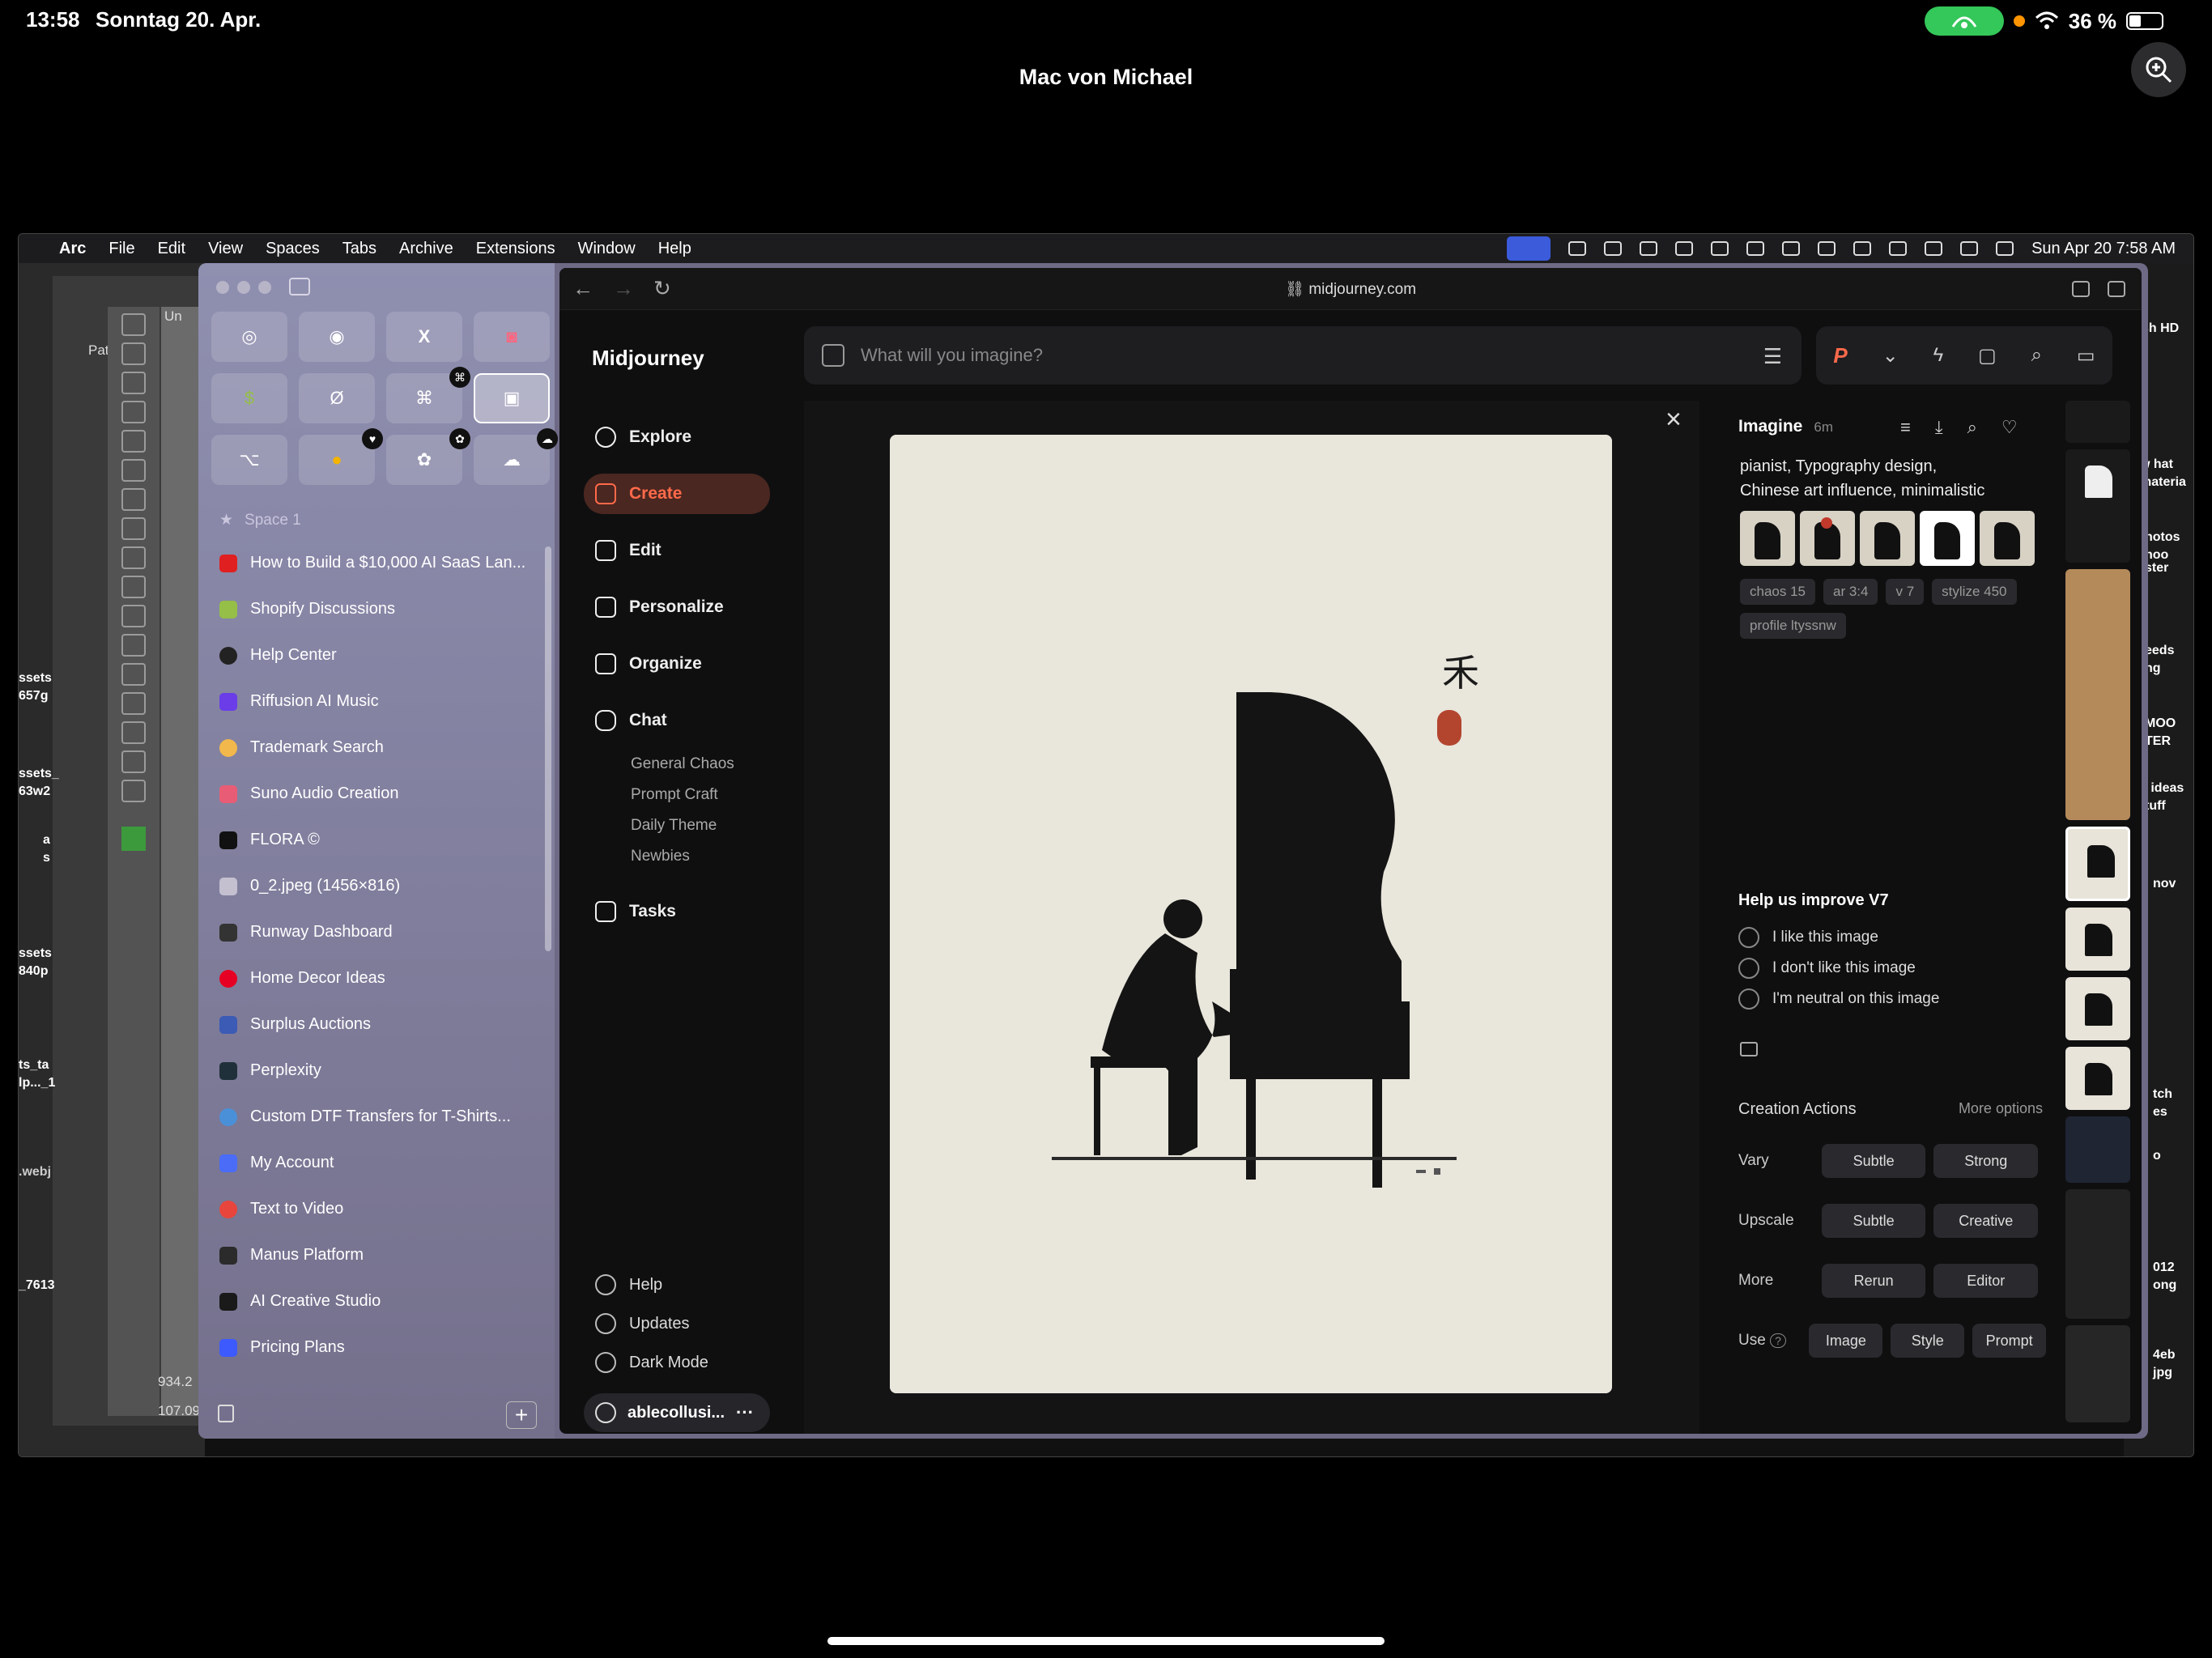 The width and height of the screenshot is (2212, 1658). Describe the element at coordinates (1874, 1281) in the screenshot. I see `rerun-button: Rerun` at that location.